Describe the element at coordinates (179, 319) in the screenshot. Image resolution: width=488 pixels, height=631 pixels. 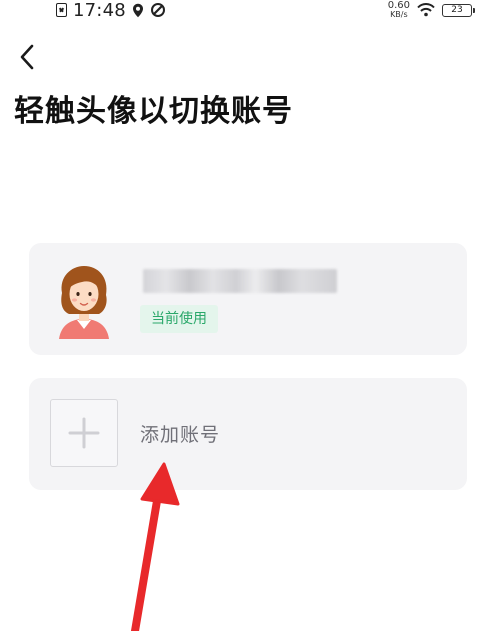
I see `status-badge: 当前使用` at that location.